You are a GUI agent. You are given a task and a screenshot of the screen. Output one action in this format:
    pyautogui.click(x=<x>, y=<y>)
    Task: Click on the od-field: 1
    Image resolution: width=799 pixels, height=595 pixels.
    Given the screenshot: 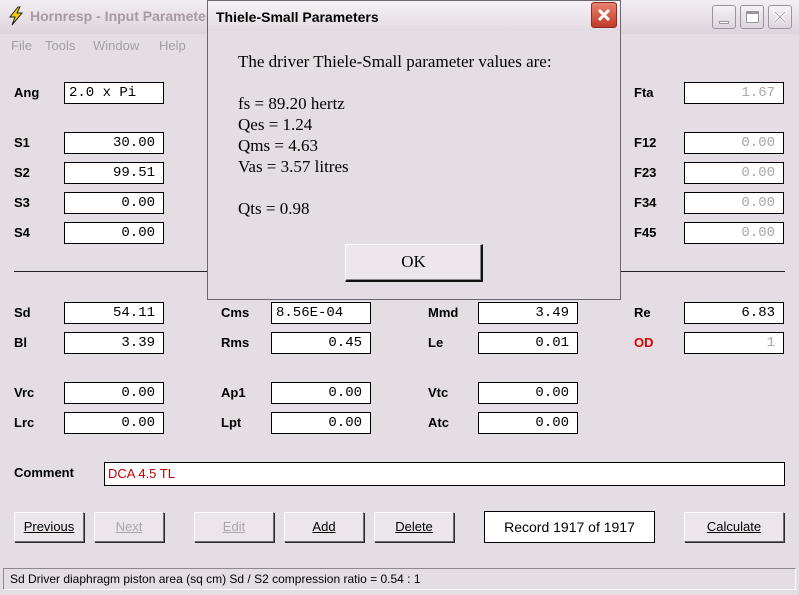 What is the action you would take?
    pyautogui.click(x=734, y=343)
    